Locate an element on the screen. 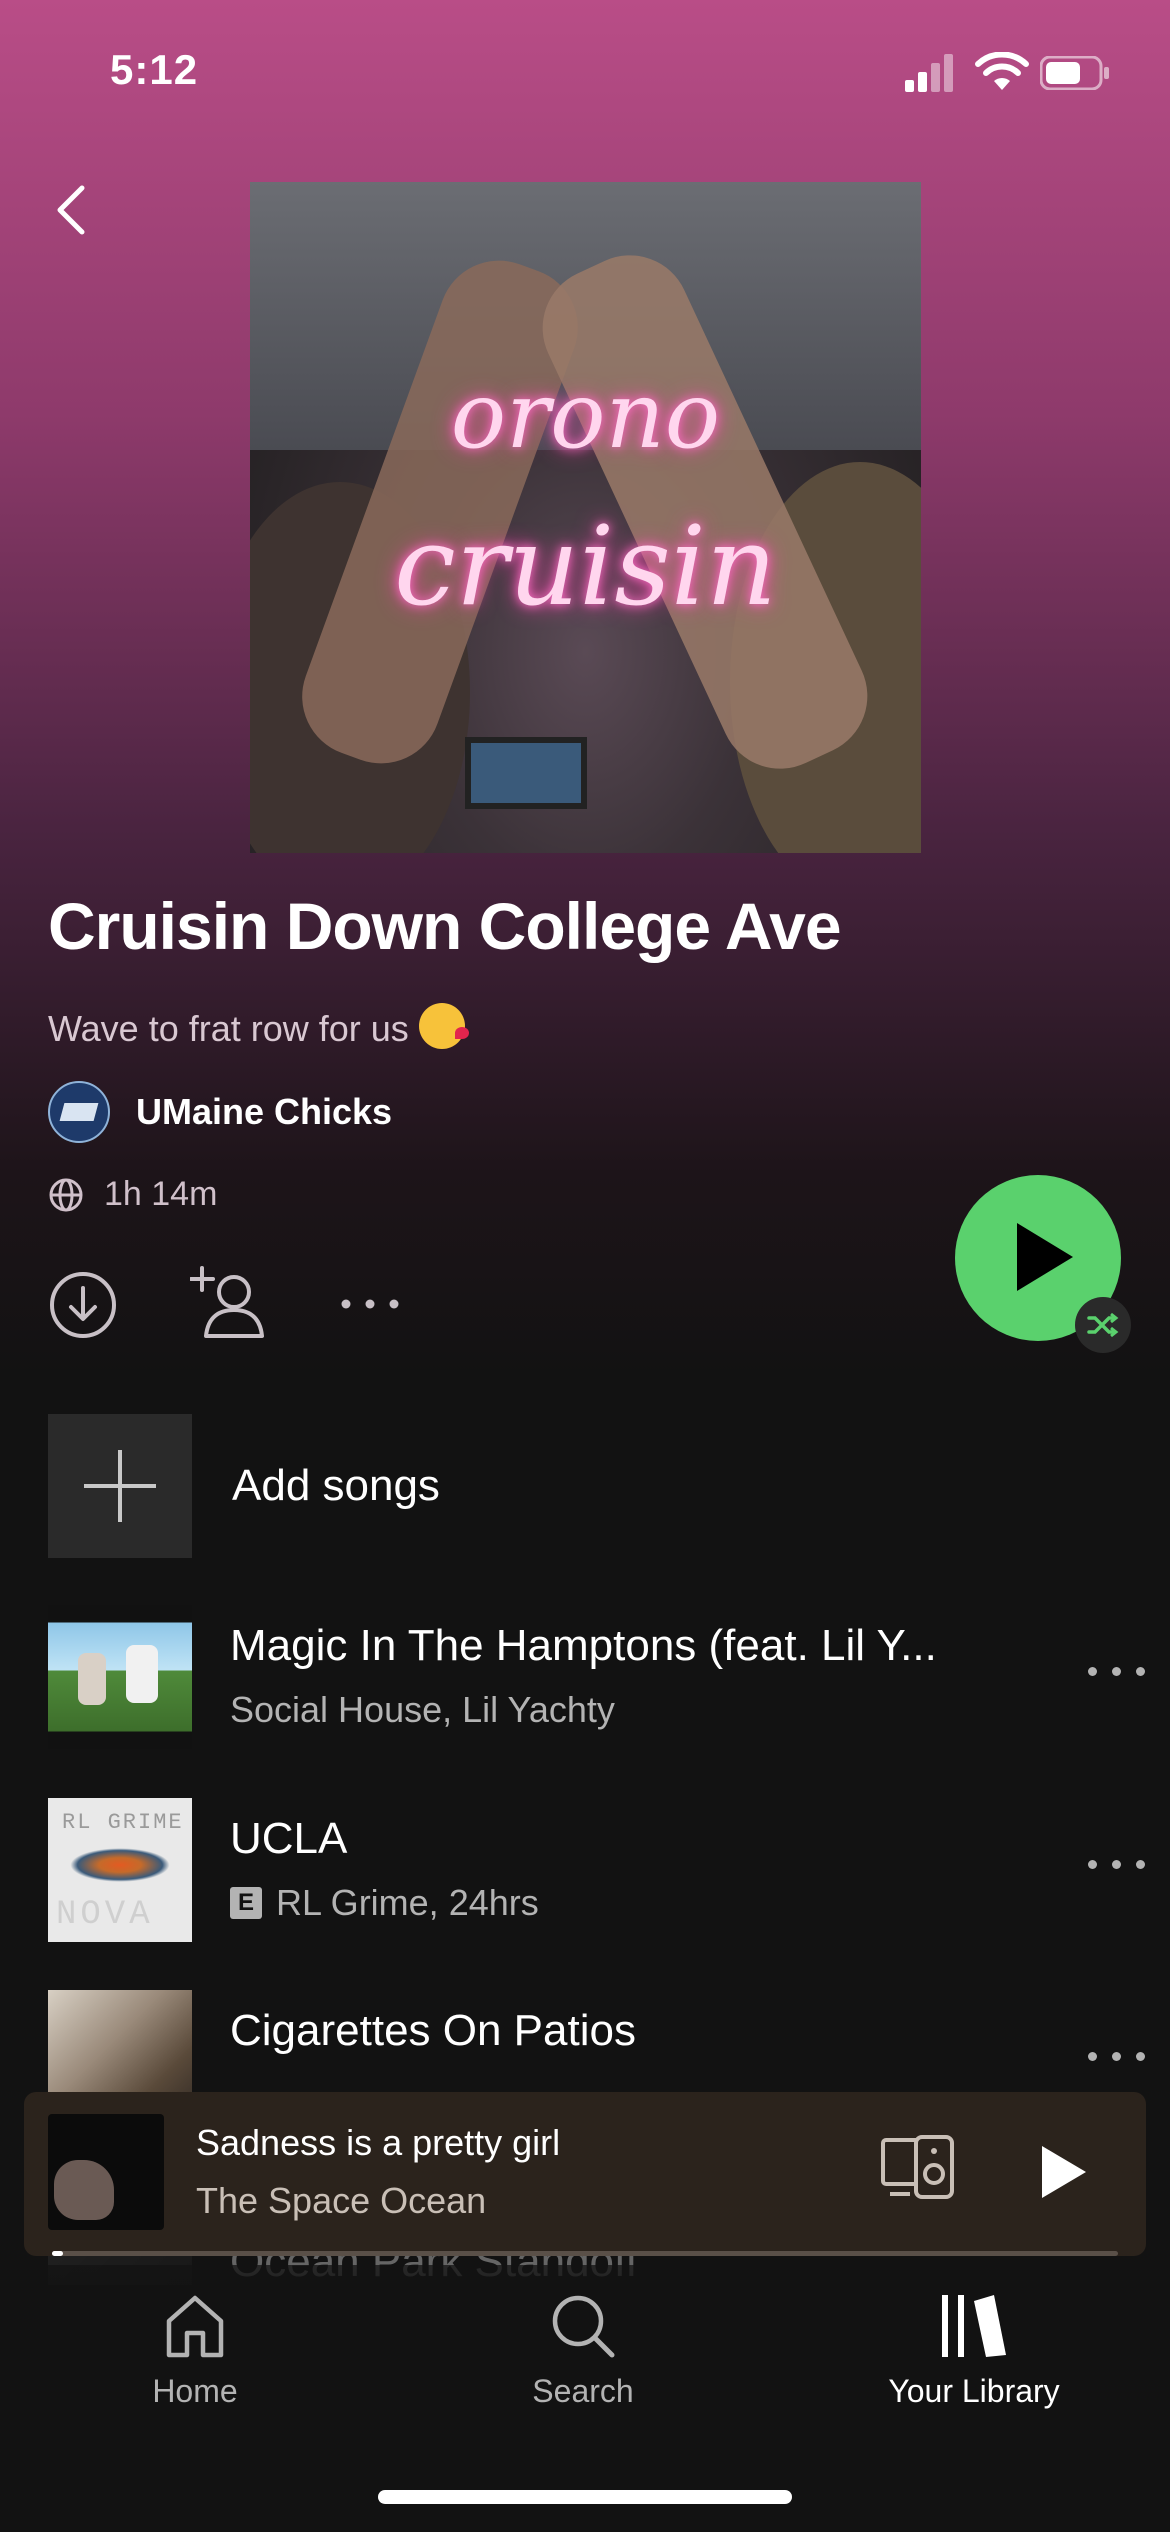 Image resolution: width=1170 pixels, height=2532 pixels. globe-icon is located at coordinates (66, 1194).